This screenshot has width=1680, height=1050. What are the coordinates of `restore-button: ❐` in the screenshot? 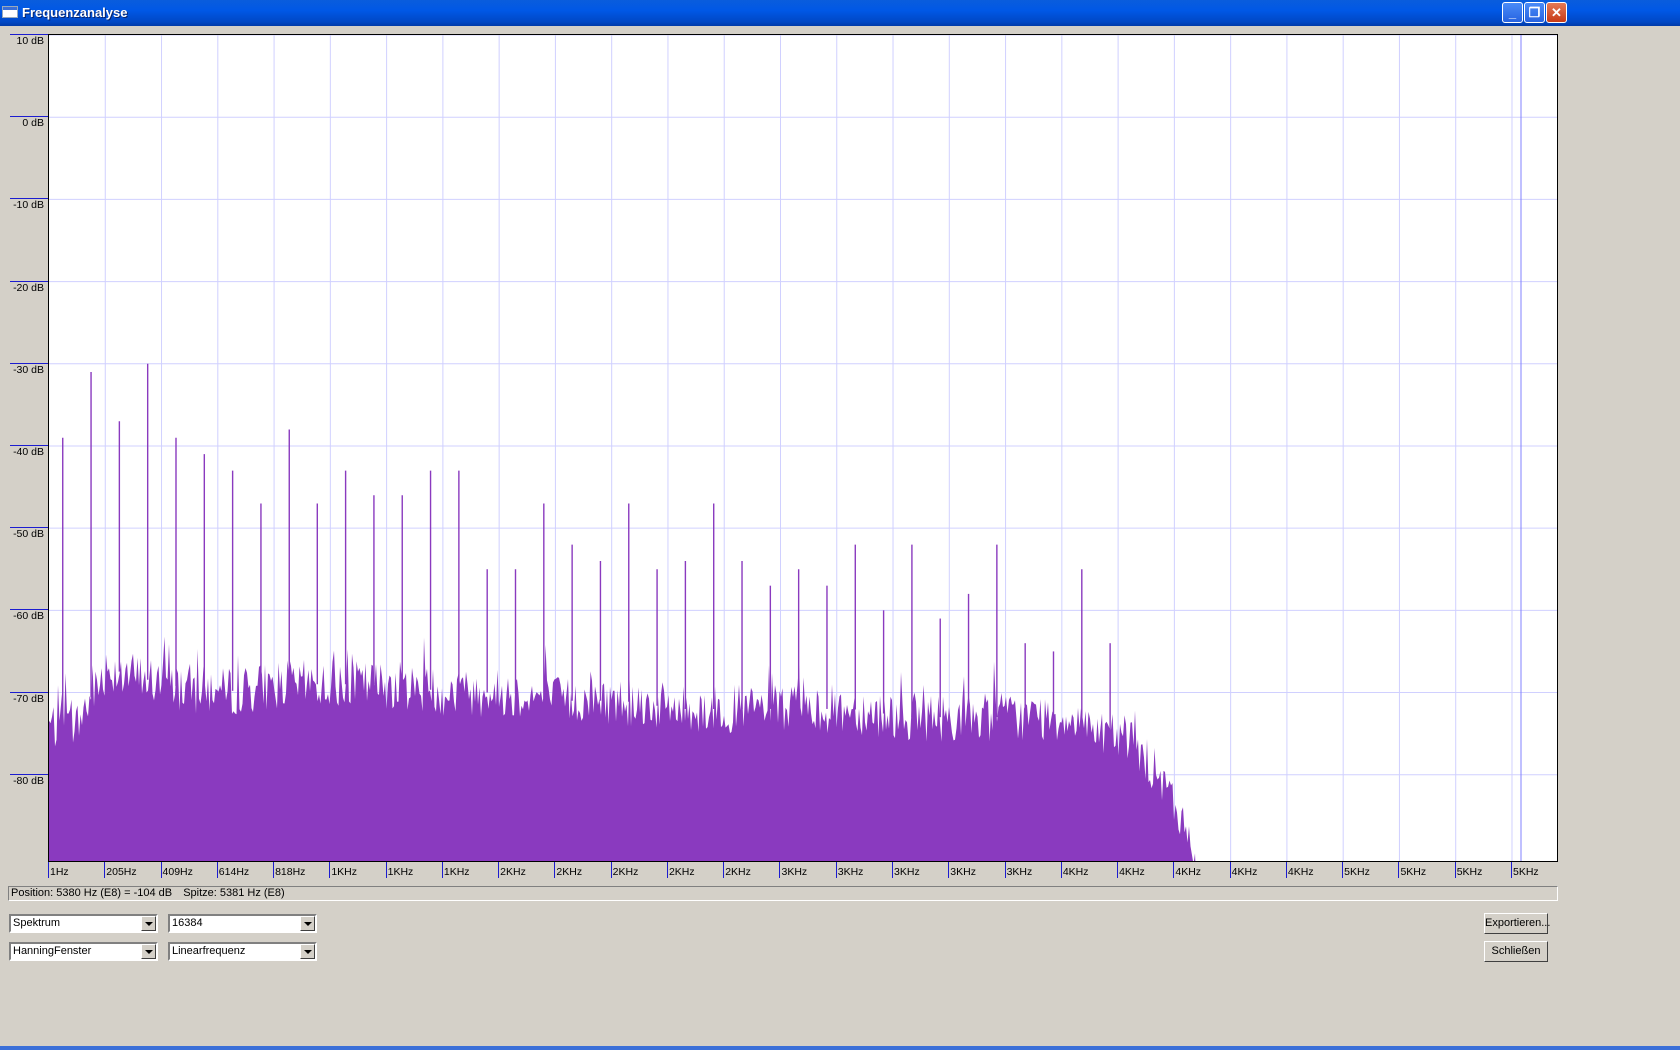 It's located at (1534, 12).